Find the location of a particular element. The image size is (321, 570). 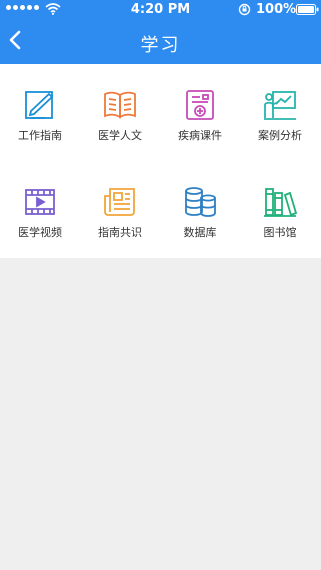

page-title: 学习 is located at coordinates (160, 45).